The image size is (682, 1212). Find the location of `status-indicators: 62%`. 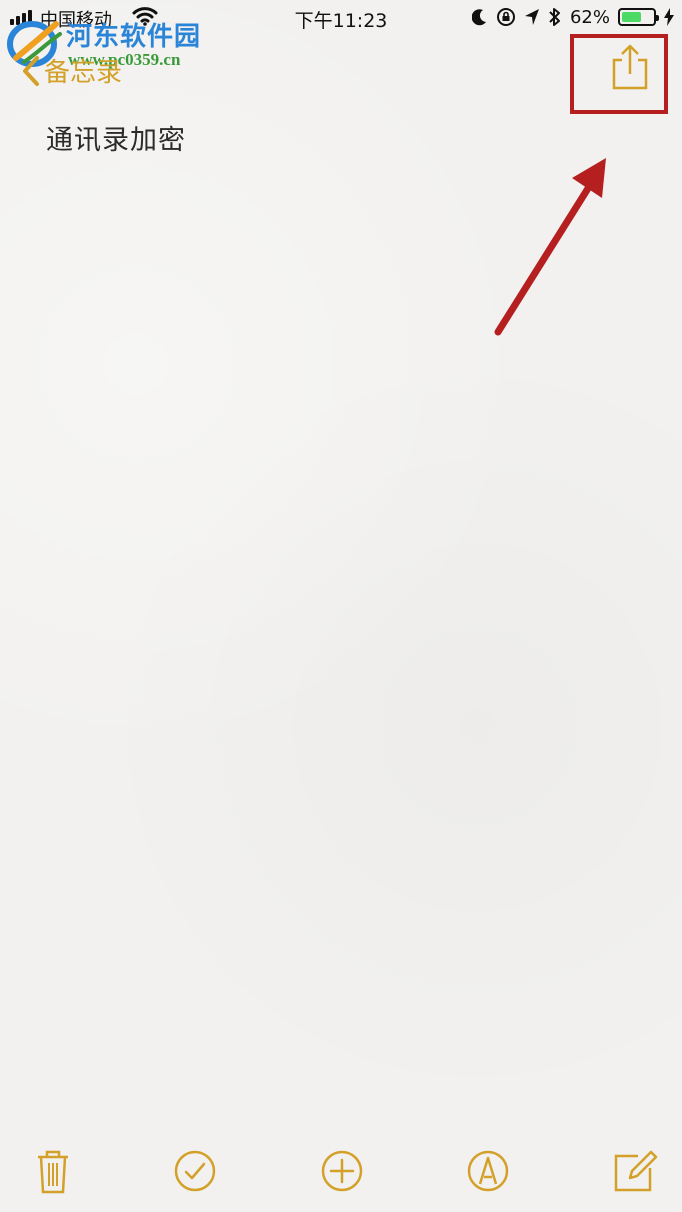

status-indicators: 62% is located at coordinates (572, 17).